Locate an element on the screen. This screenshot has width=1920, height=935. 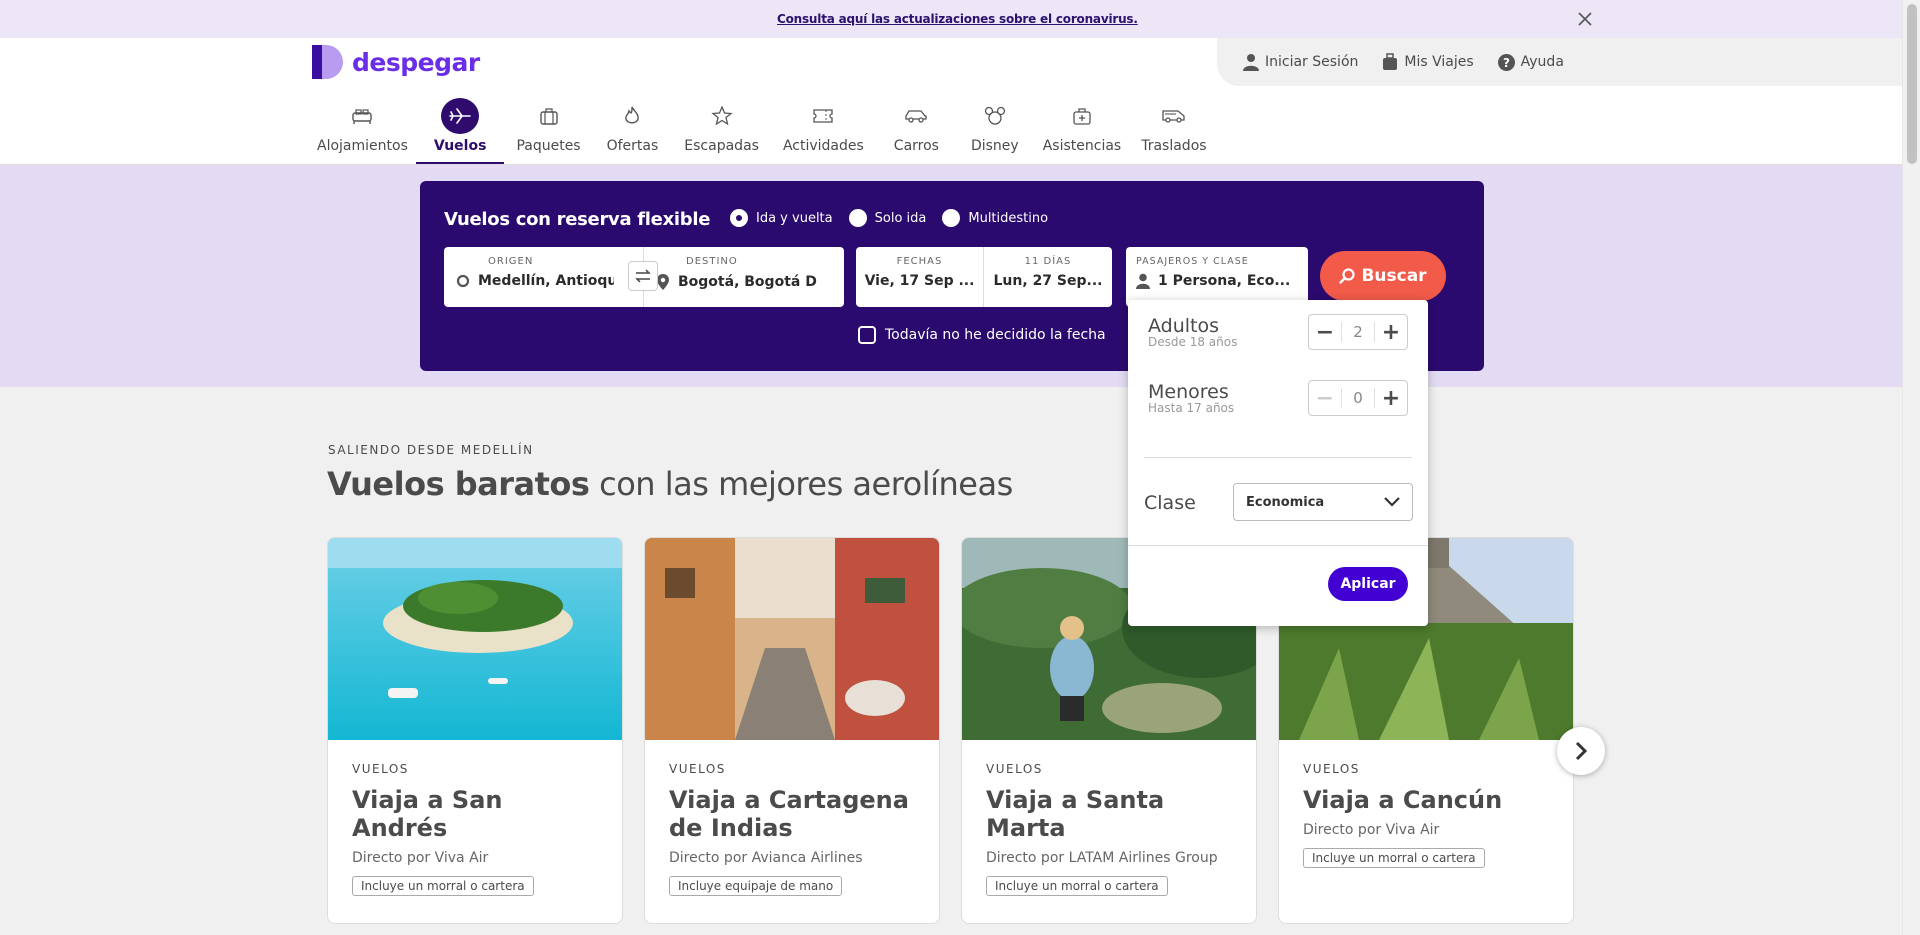
undecided-date-option: Todavía no he decidido la fecha is located at coordinates (982, 335).